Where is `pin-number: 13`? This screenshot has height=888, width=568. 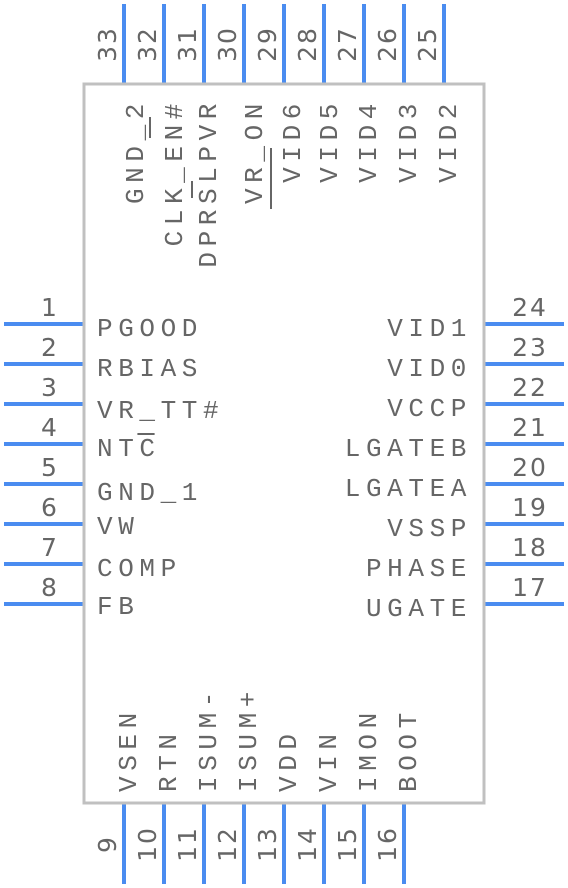 pin-number: 13 is located at coordinates (267, 844).